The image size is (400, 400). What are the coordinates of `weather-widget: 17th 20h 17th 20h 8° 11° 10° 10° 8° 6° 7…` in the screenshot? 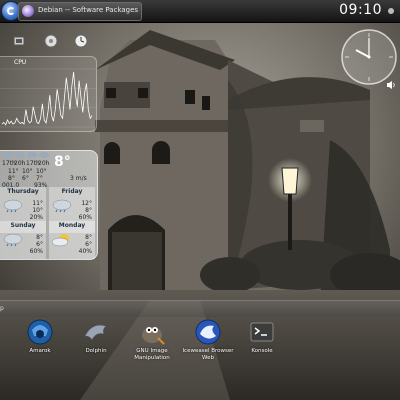 It's located at (49, 205).